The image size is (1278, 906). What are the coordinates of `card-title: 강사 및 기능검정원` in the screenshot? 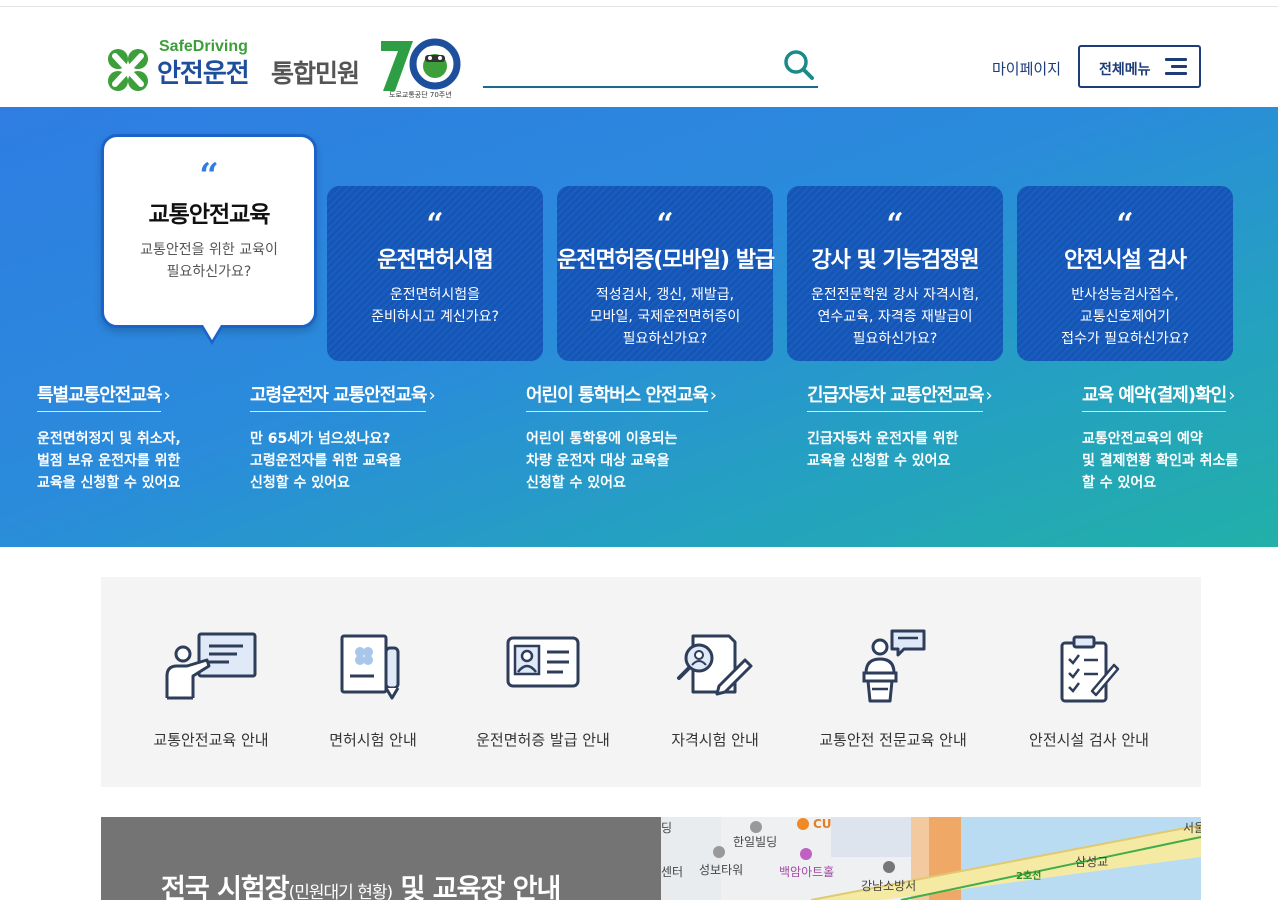 It's located at (895, 260).